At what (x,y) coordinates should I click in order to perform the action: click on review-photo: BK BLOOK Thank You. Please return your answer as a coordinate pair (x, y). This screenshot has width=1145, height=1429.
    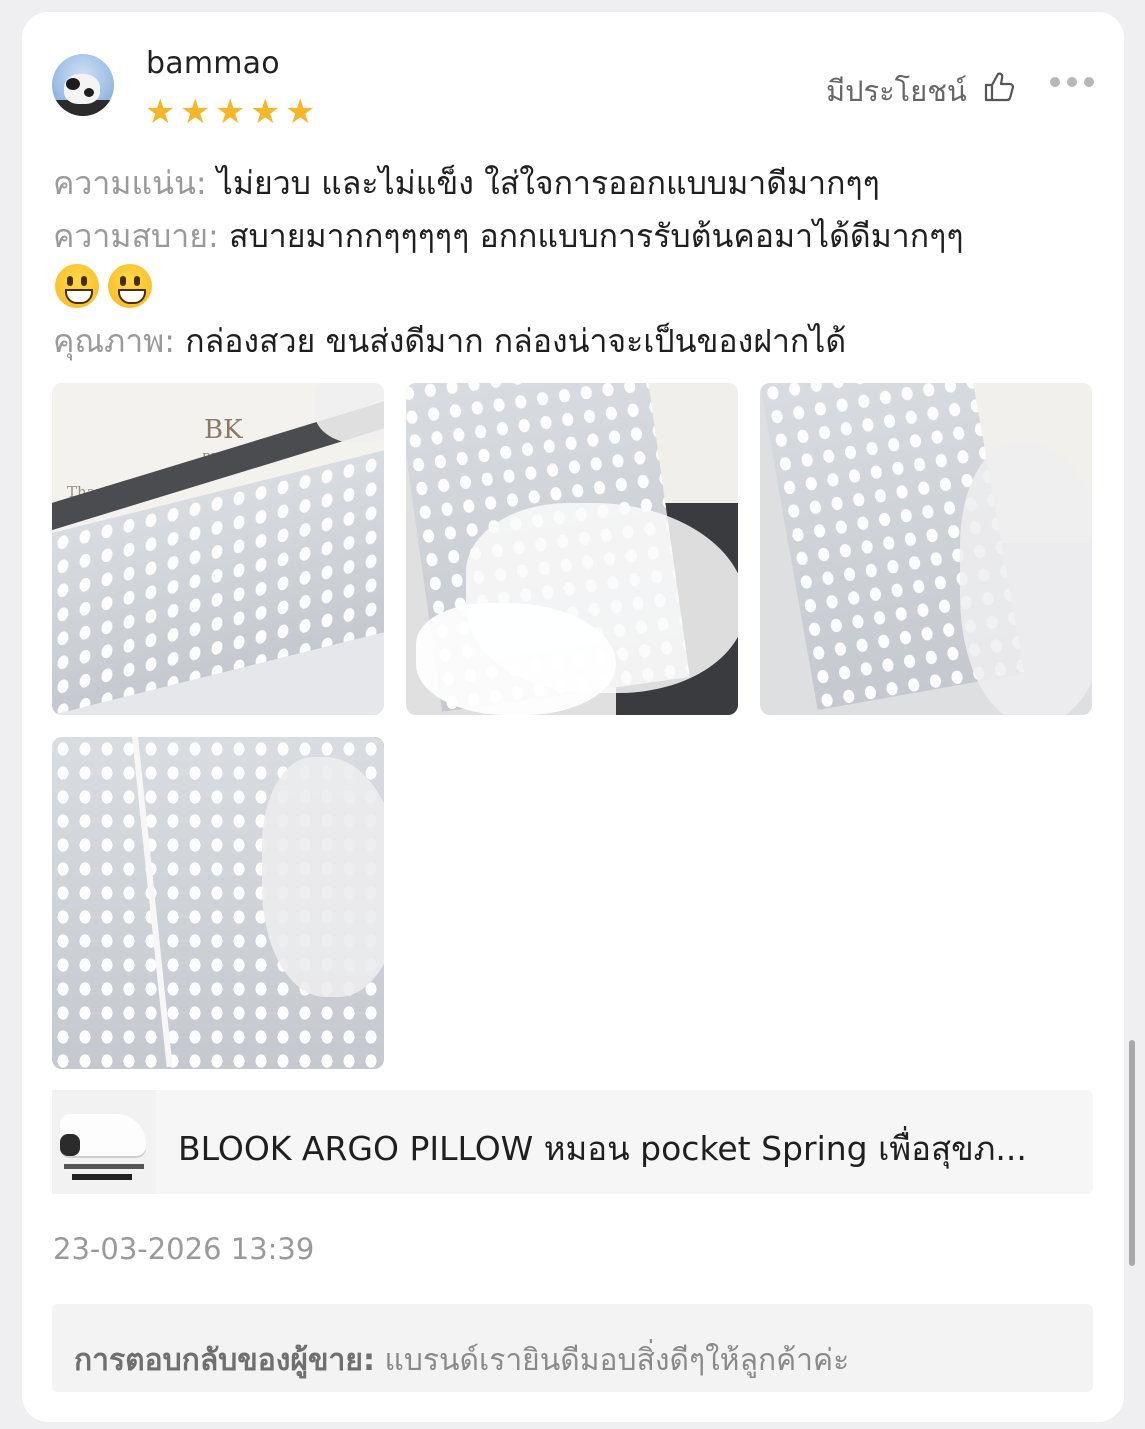
    Looking at the image, I should click on (218, 549).